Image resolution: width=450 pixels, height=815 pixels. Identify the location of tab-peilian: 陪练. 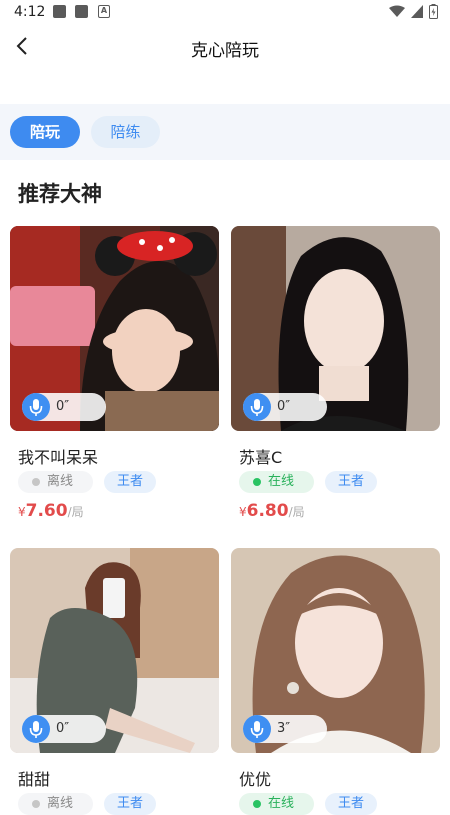
(125, 132).